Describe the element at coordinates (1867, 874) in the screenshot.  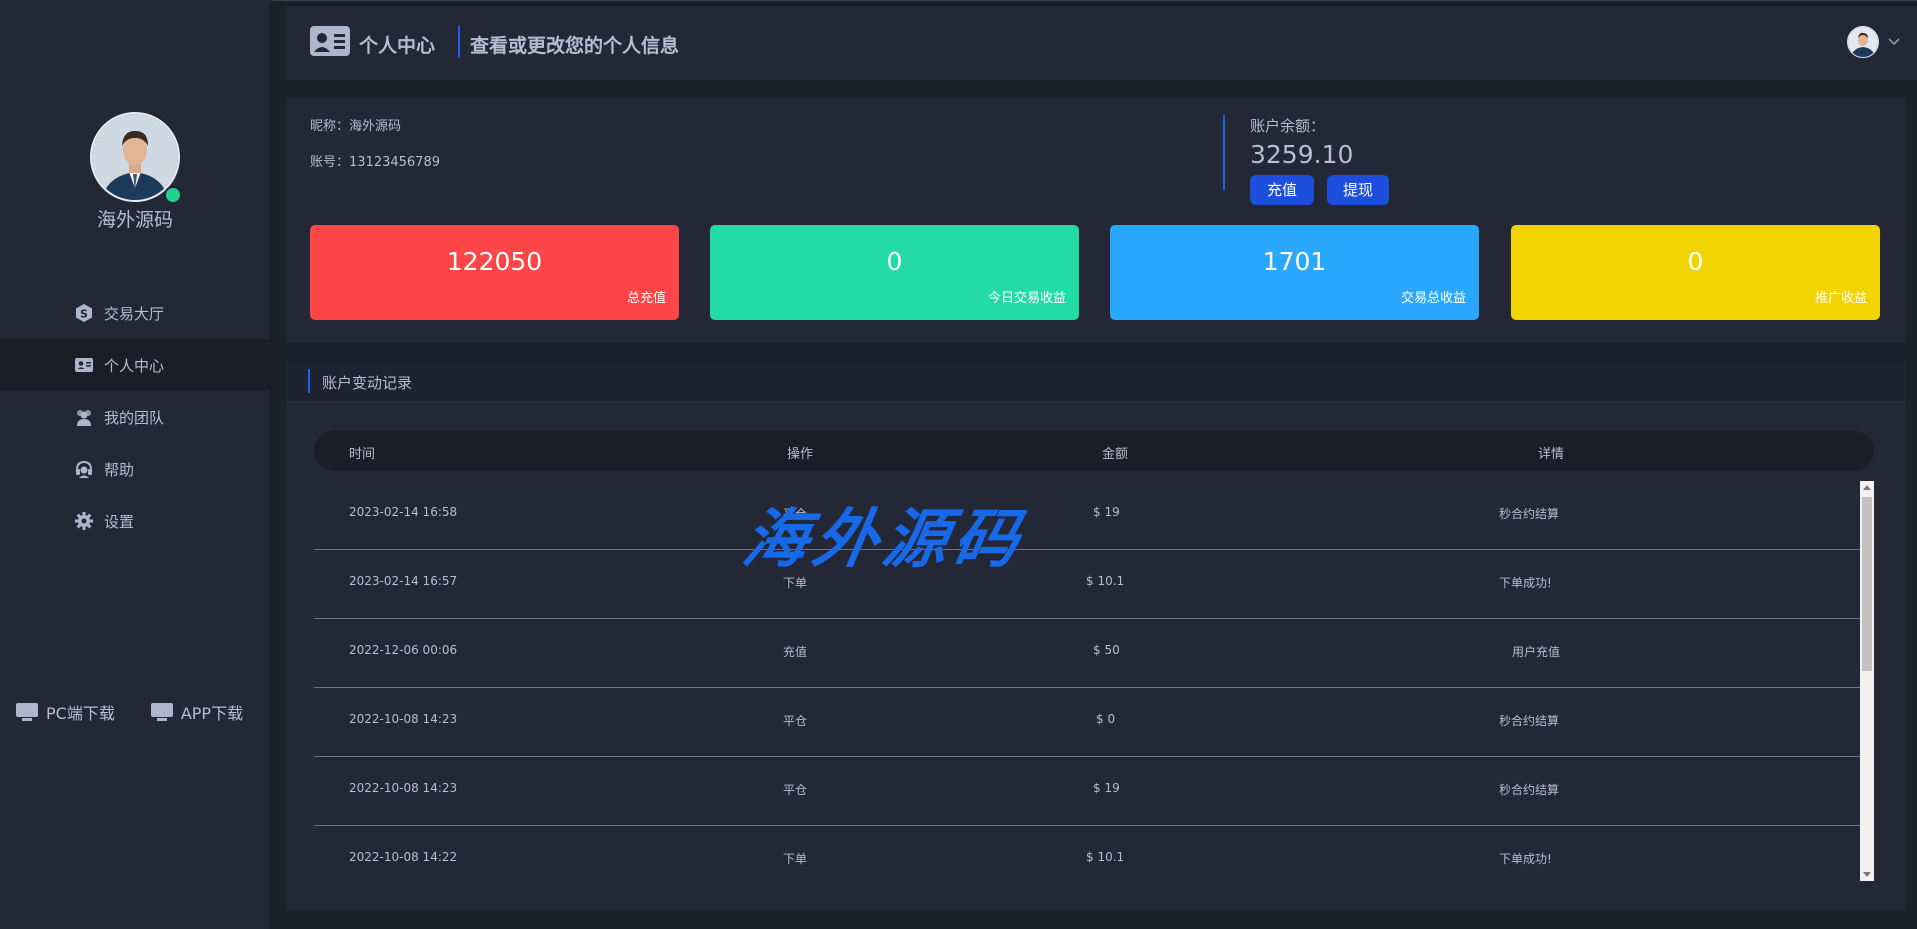
I see `scroll-down-arrow-icon` at that location.